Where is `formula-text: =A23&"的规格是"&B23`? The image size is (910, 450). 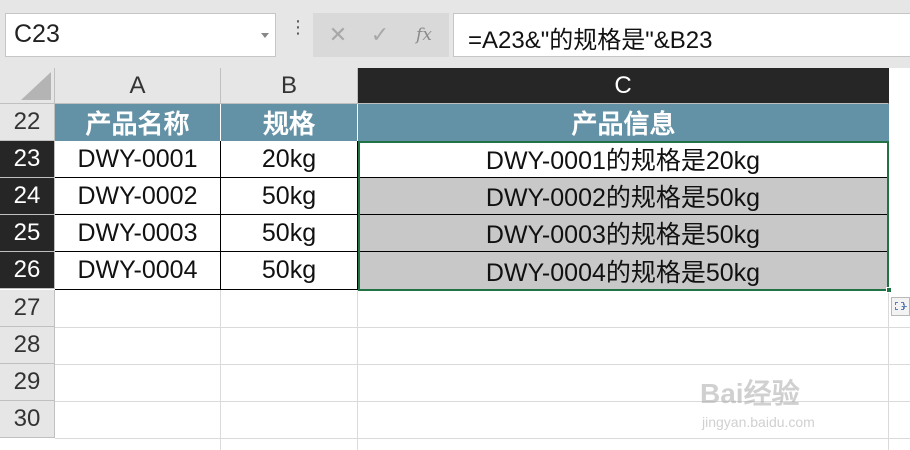 formula-text: =A23&"的规格是"&B23 is located at coordinates (590, 40).